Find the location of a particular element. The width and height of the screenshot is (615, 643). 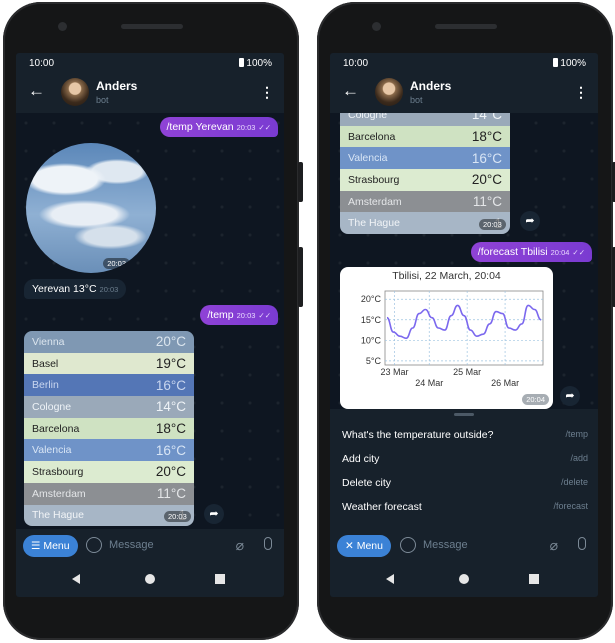

table-row: Basel 19°C is located at coordinates (109, 363).